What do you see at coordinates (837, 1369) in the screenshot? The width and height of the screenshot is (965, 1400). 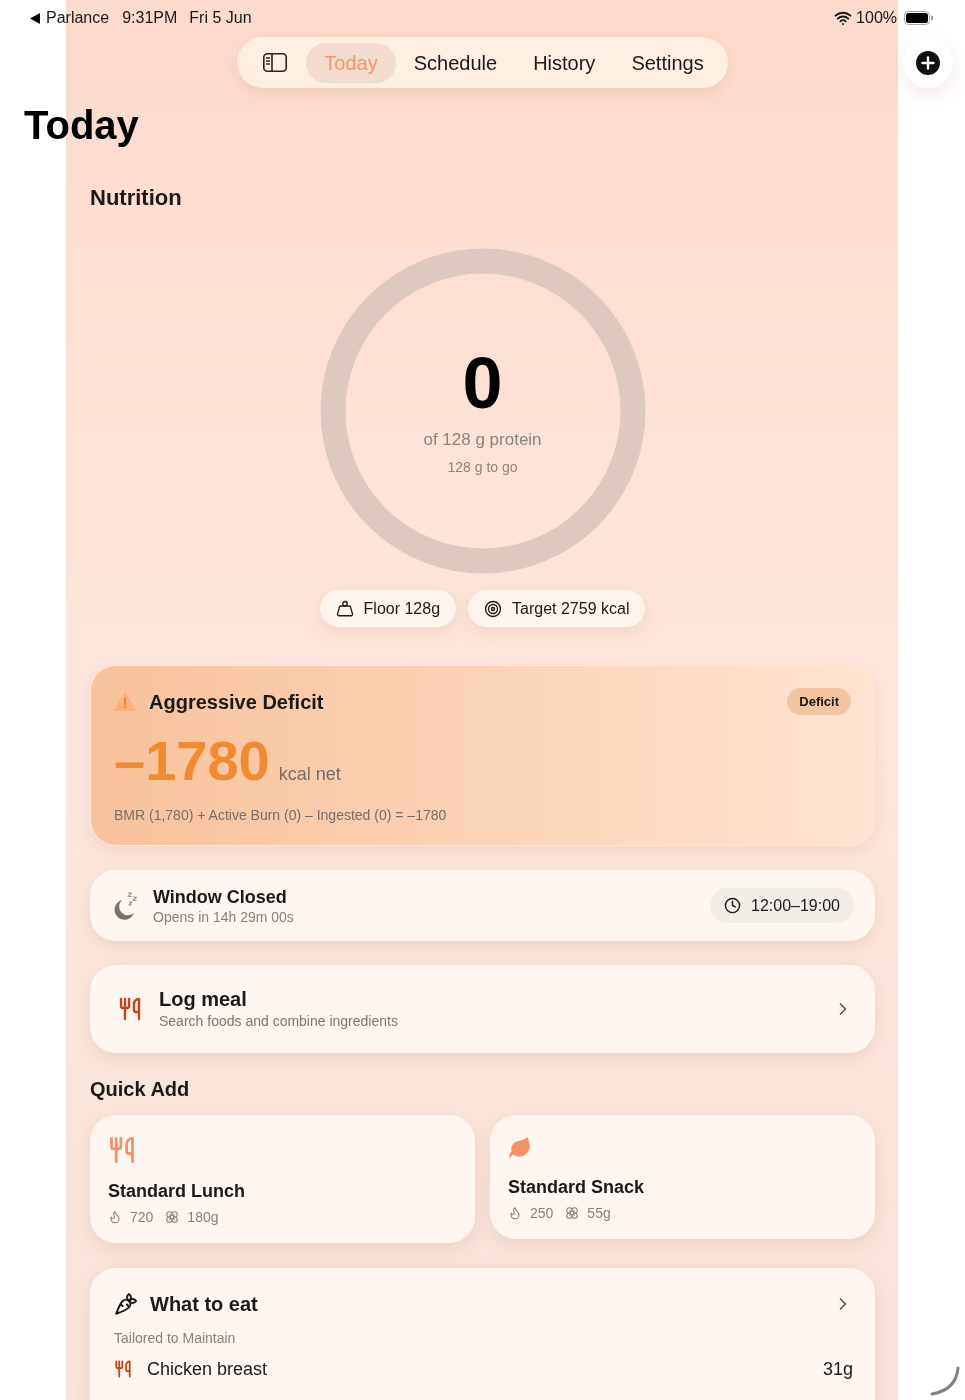 I see `food-amount: 31g` at bounding box center [837, 1369].